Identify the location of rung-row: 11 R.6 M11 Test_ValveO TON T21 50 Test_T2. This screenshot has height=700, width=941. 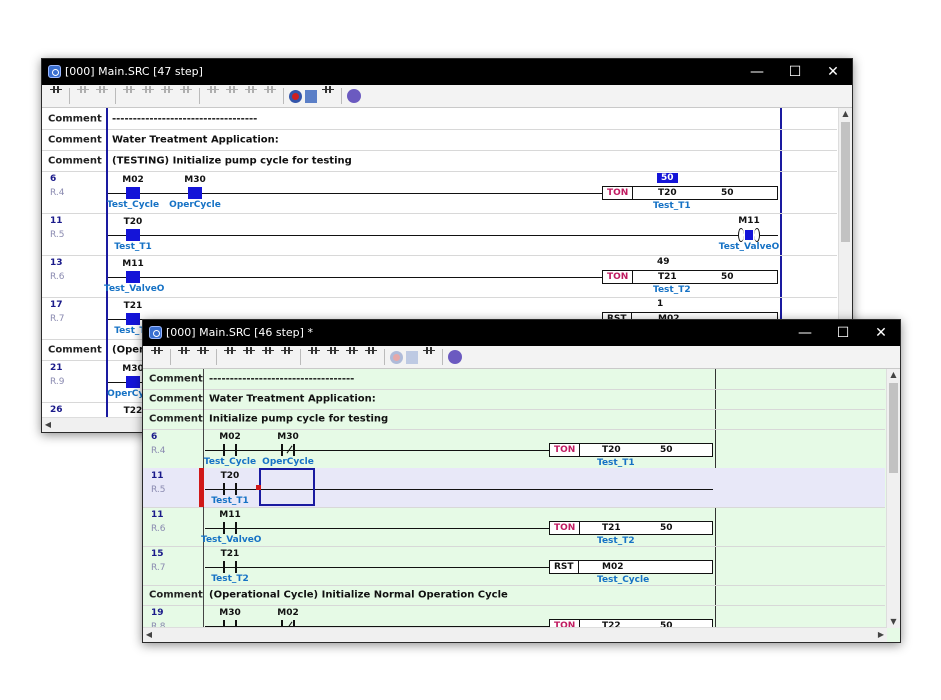
(514, 527).